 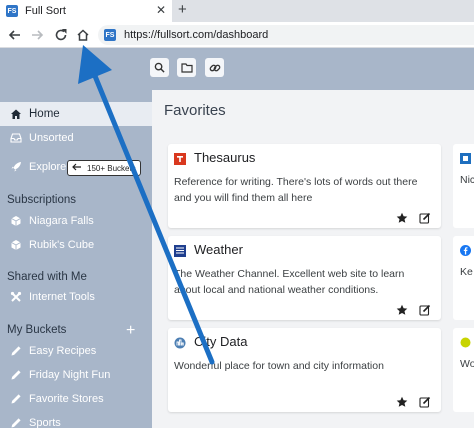 I want to click on card-description: Ke, so click(x=466, y=272).